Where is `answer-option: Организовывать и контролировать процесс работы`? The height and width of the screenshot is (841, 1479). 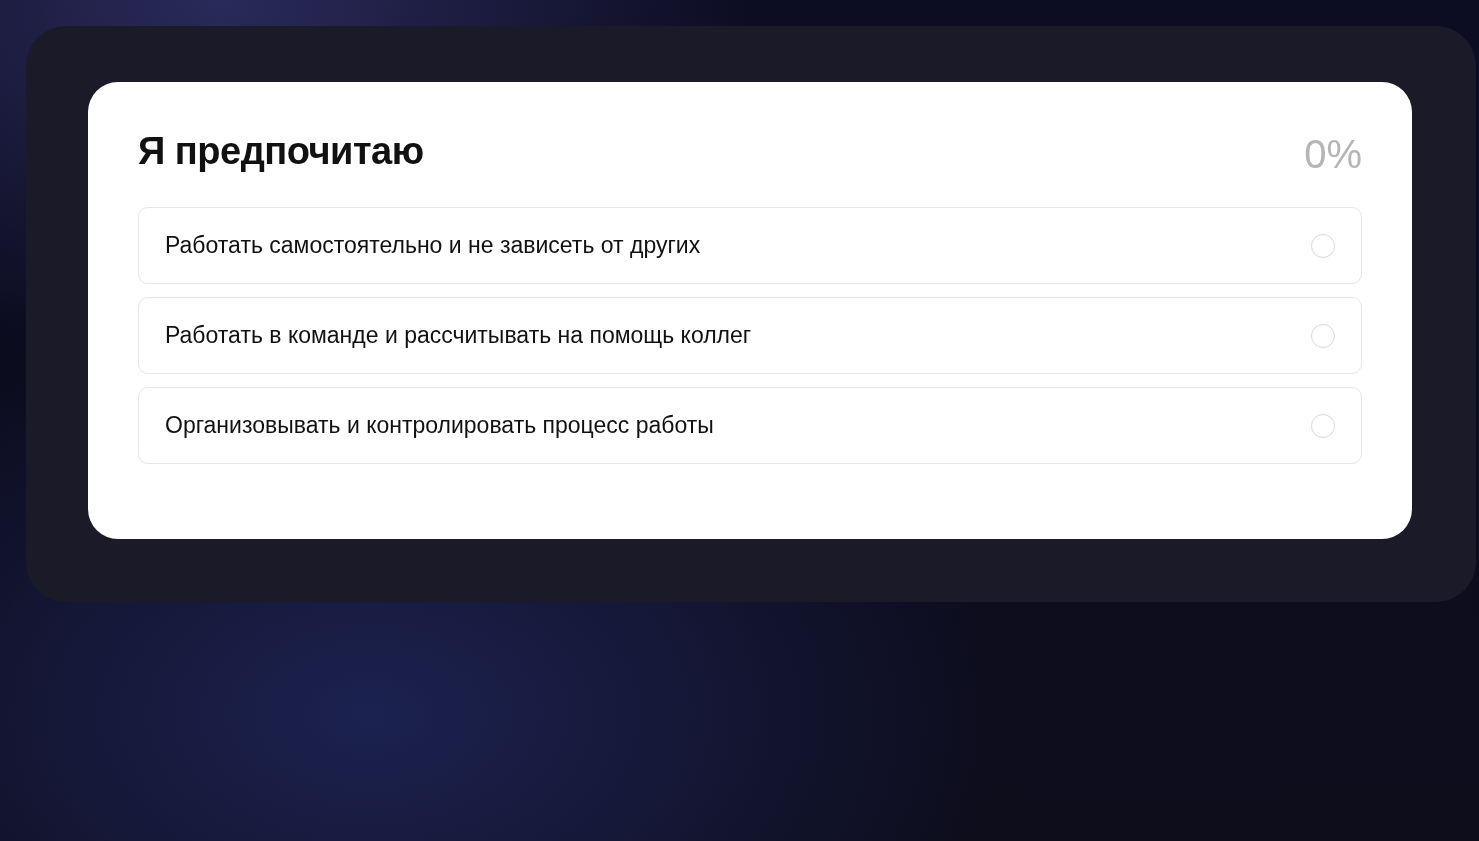
answer-option: Организовывать и контролировать процесс работы is located at coordinates (750, 425).